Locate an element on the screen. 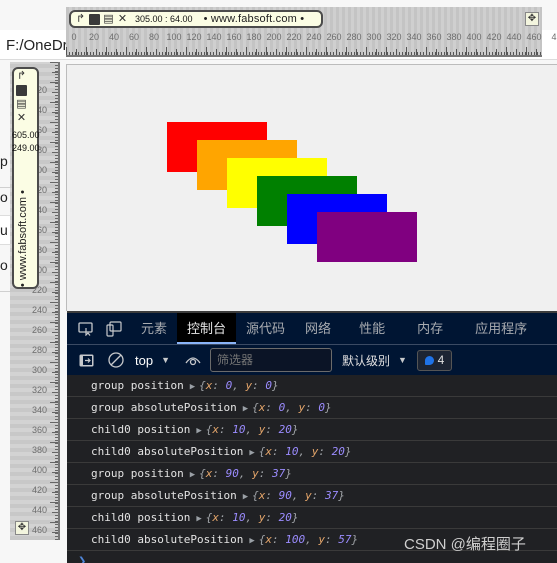 The image size is (557, 563). tab-4: 性能 is located at coordinates (372, 328).